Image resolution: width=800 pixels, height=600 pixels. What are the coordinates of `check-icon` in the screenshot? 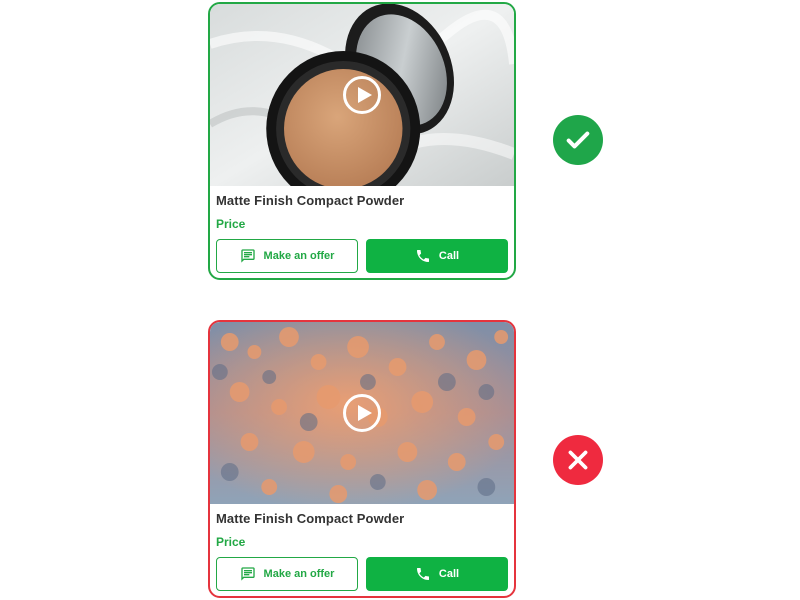 It's located at (578, 140).